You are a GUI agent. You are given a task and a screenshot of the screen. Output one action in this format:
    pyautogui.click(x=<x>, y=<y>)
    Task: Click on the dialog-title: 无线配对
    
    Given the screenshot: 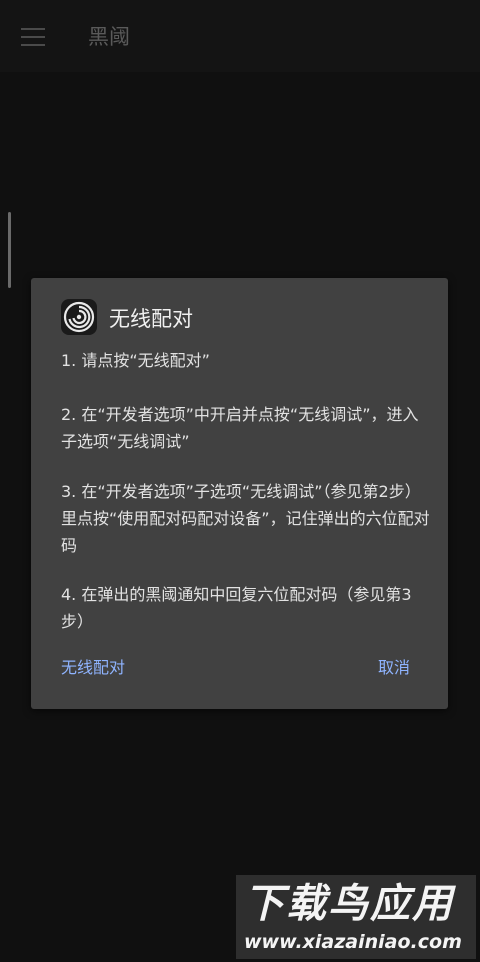 What is the action you would take?
    pyautogui.click(x=151, y=319)
    